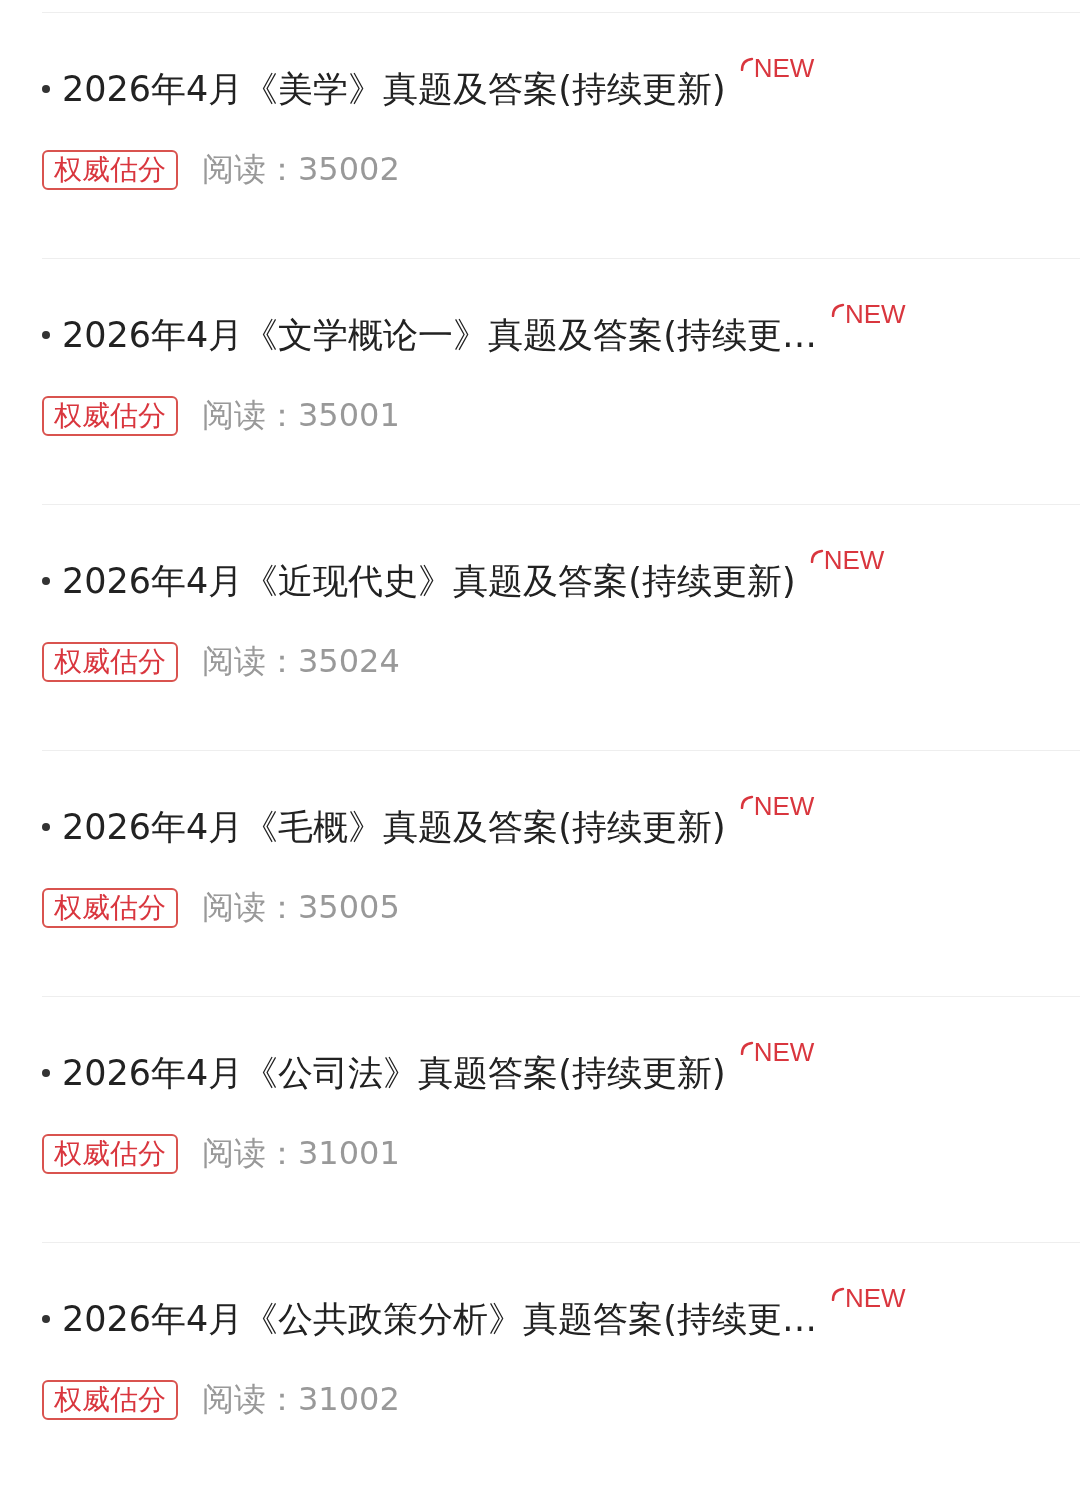 Image resolution: width=1080 pixels, height=1496 pixels. I want to click on read-count: 阅读：35024, so click(301, 661).